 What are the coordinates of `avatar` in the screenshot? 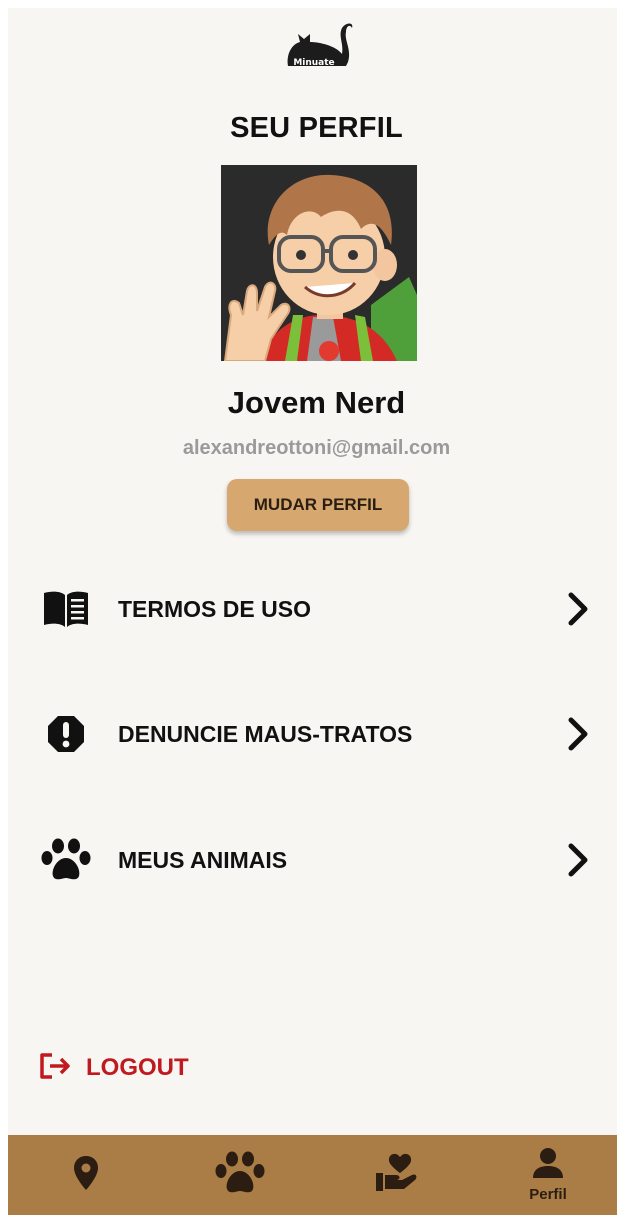 It's located at (319, 263).